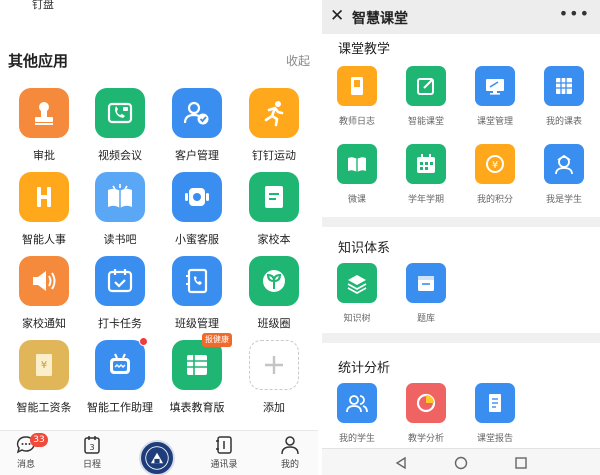  What do you see at coordinates (120, 239) in the screenshot?
I see `app-label: 读书吧` at bounding box center [120, 239].